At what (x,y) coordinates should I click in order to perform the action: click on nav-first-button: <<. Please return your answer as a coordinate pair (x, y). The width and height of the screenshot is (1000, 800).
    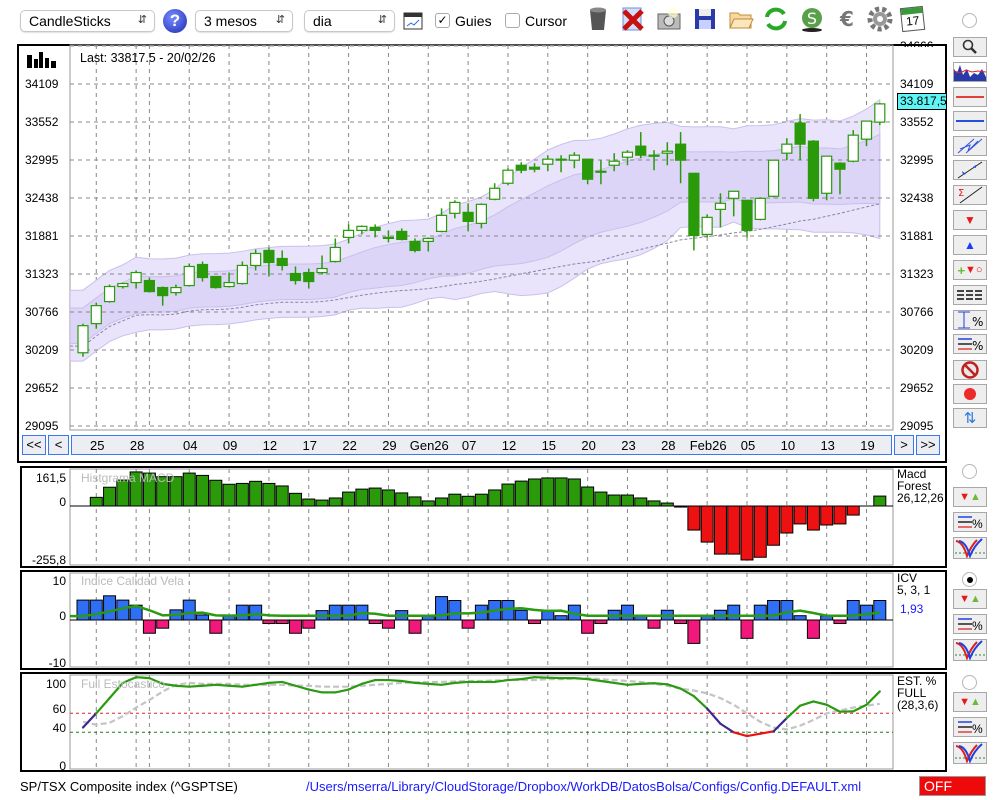
    Looking at the image, I should click on (34, 445).